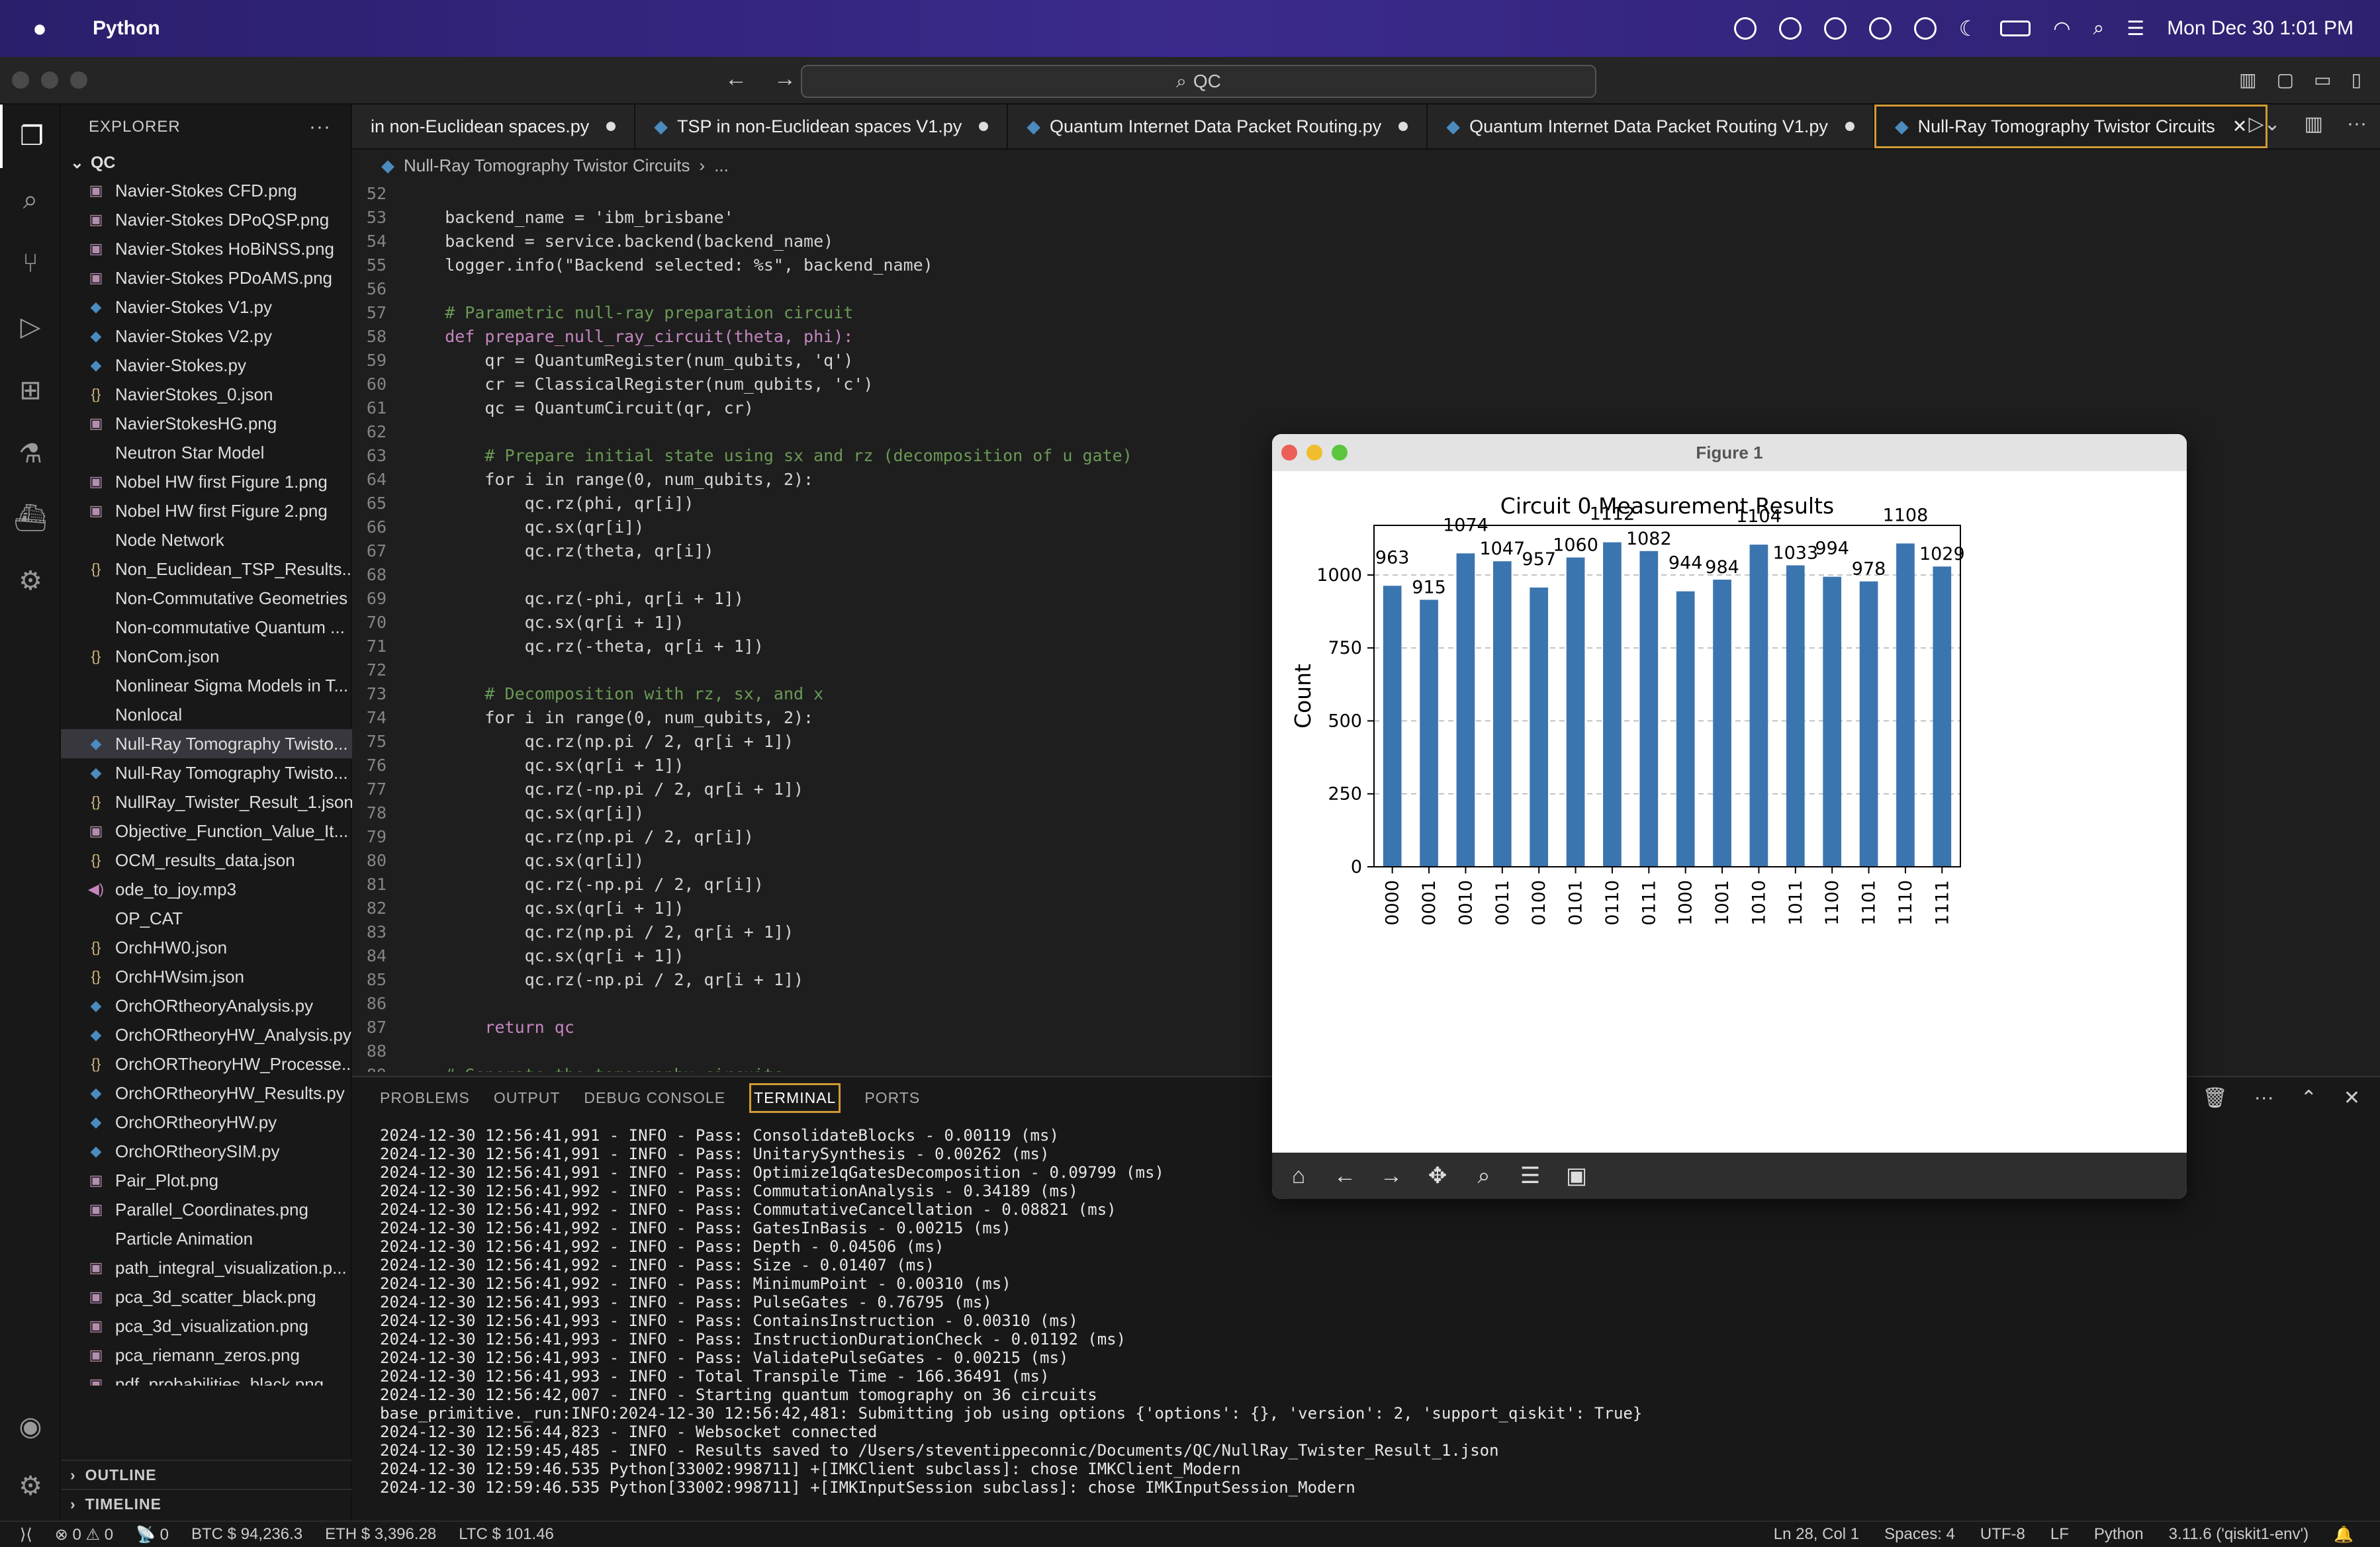 The image size is (2380, 1547). Describe the element at coordinates (2264, 124) in the screenshot. I see `run-file-icon: ▷⌄` at that location.